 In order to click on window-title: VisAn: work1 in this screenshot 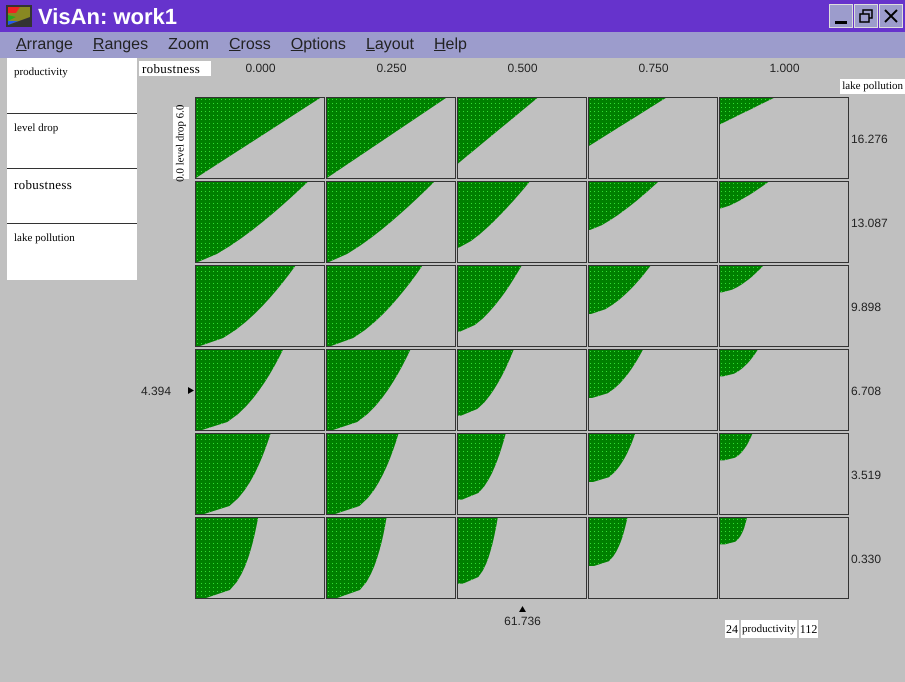, I will do `click(107, 16)`.